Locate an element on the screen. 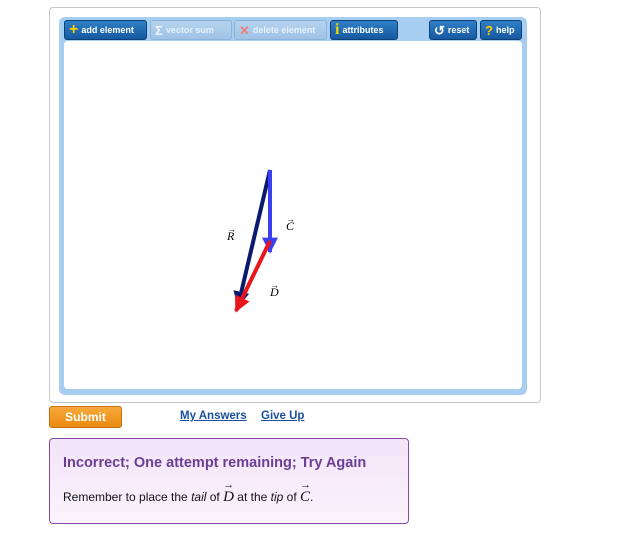  add-element-label: add element is located at coordinates (107, 30).